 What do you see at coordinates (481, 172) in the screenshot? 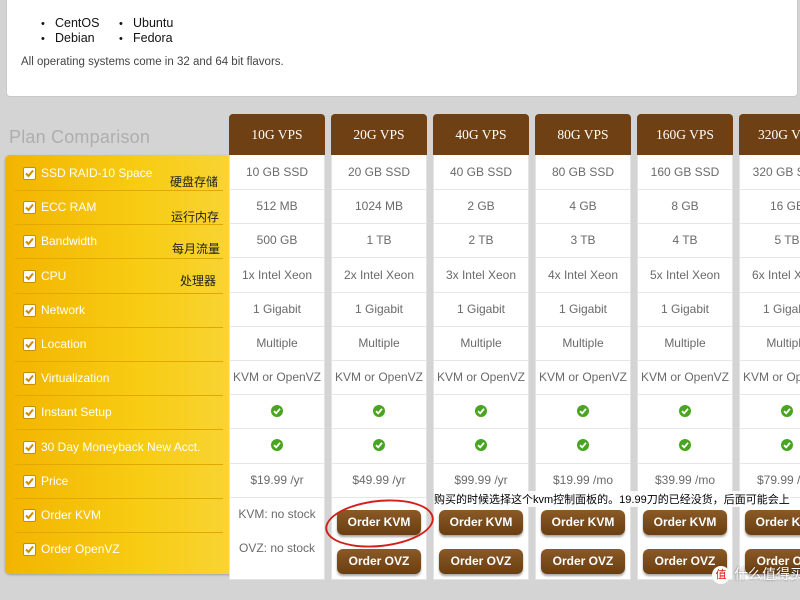
I see `plan-cell-storage: 40 GB SSD` at bounding box center [481, 172].